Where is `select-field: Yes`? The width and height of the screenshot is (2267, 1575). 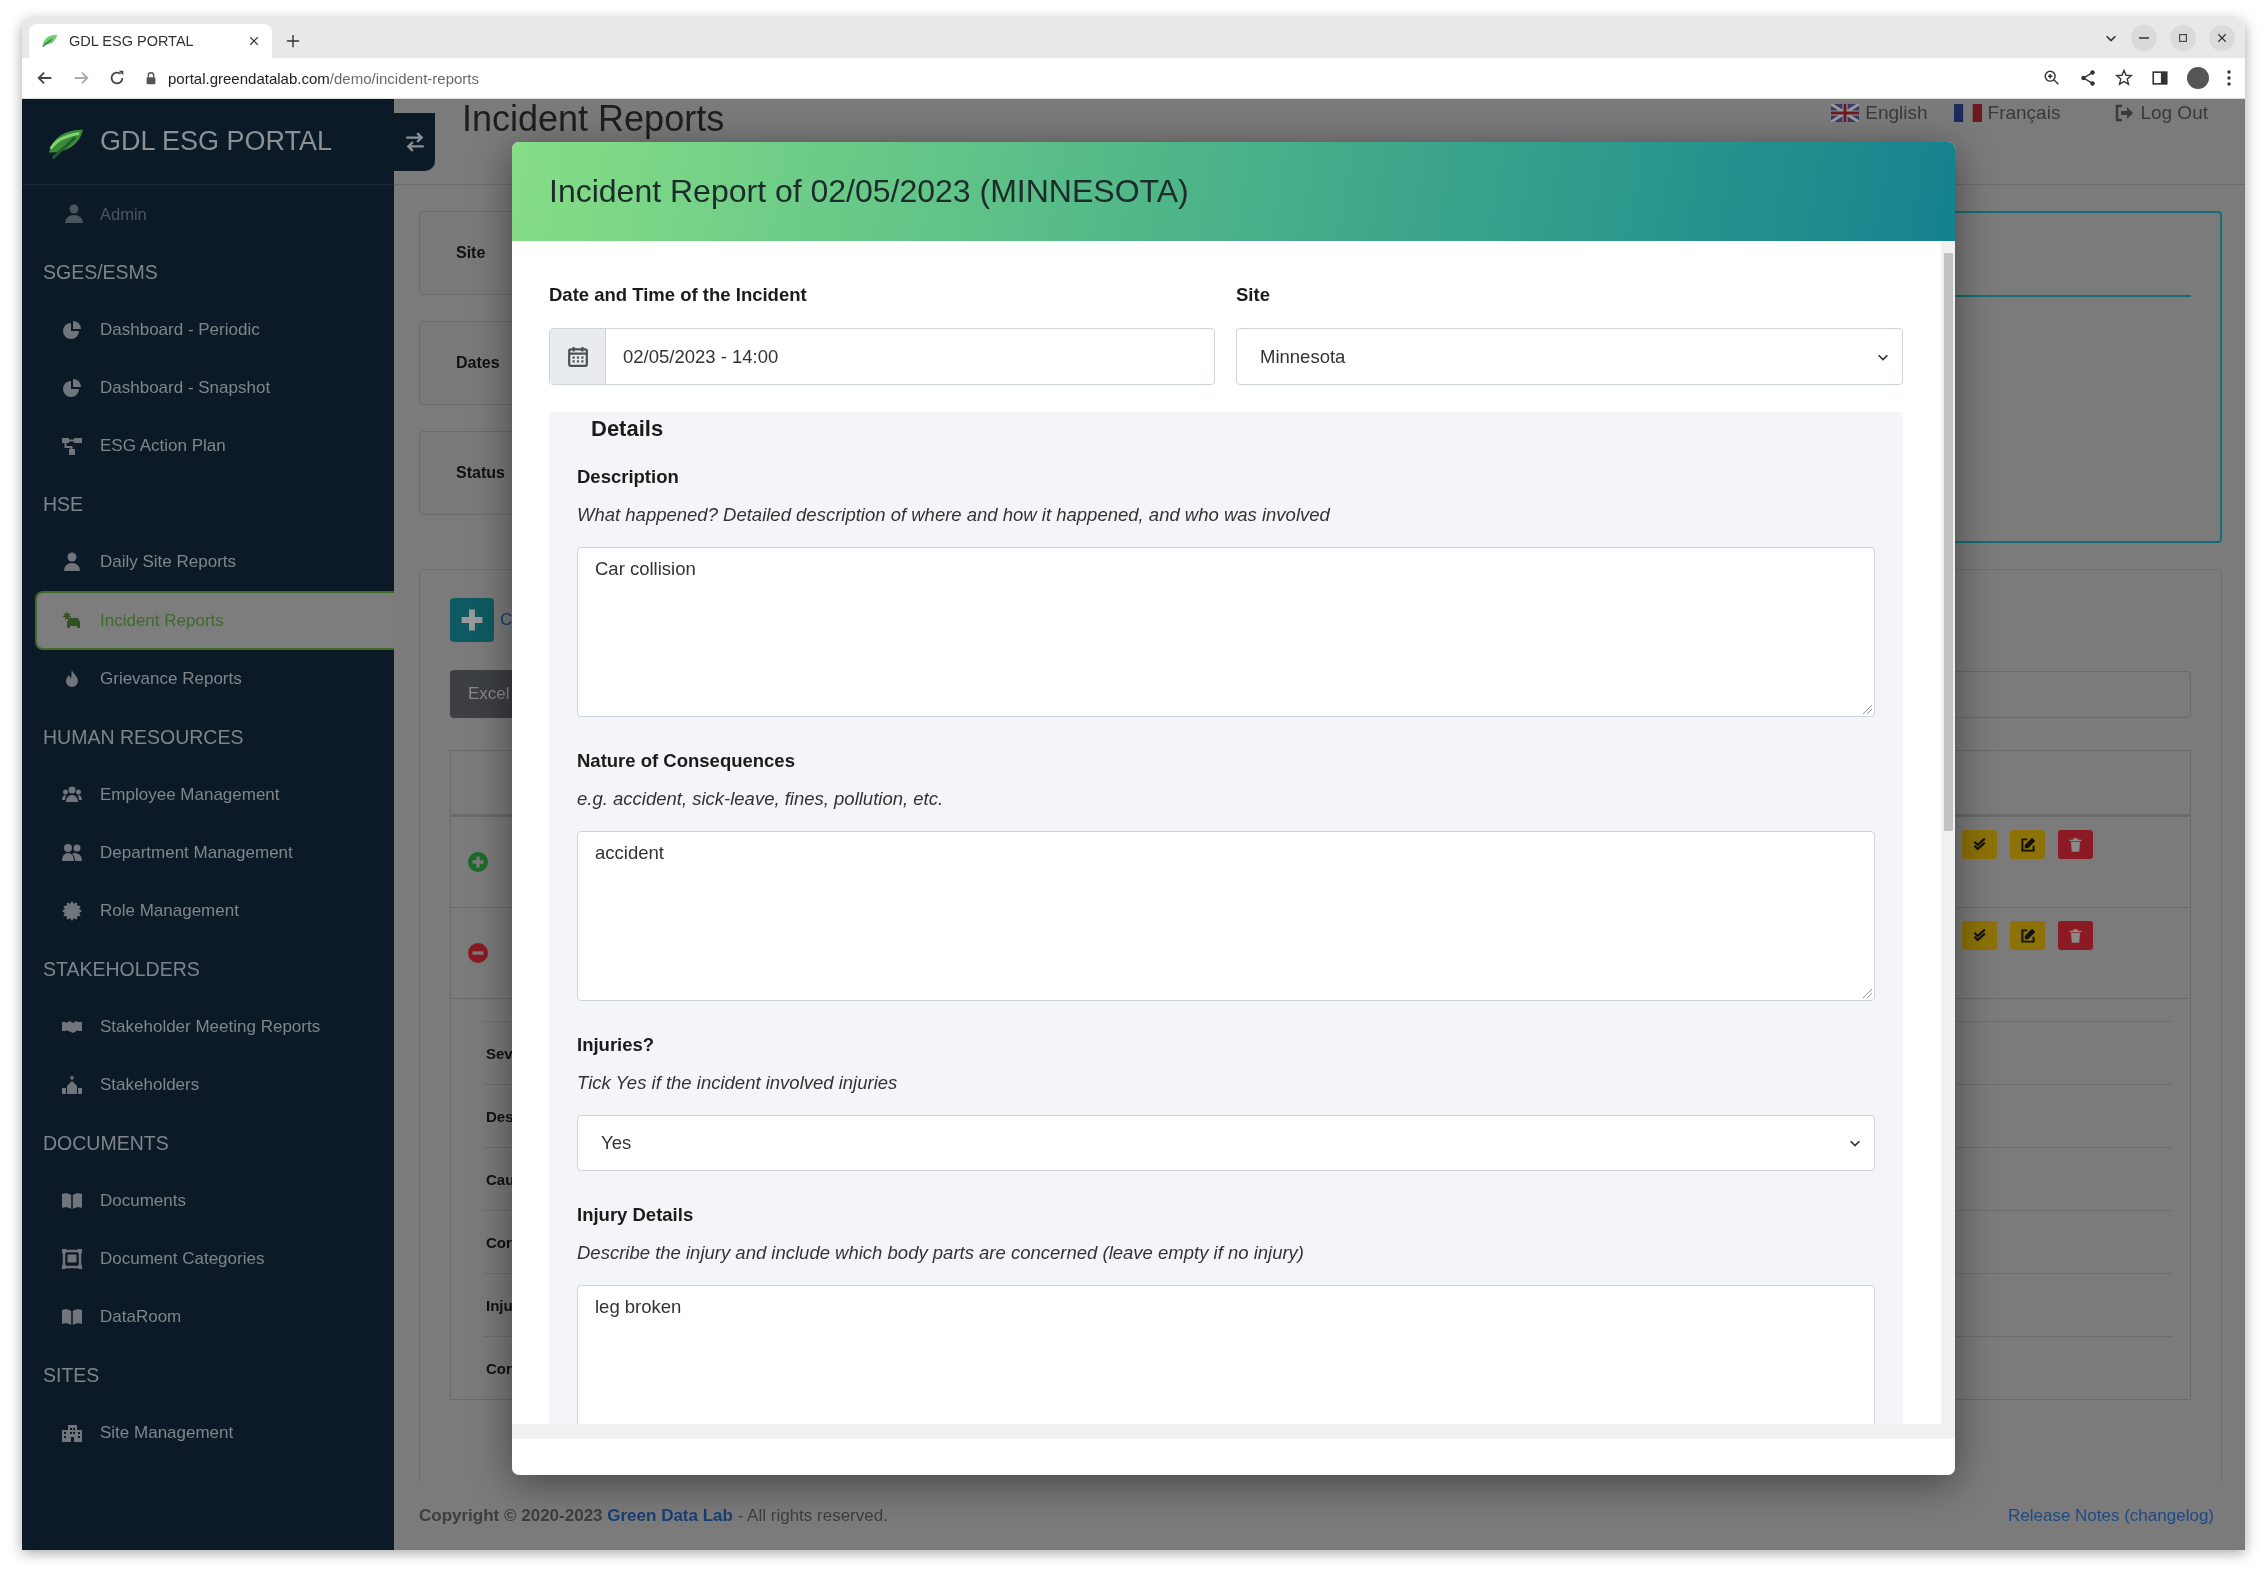
select-field: Yes is located at coordinates (1226, 1143).